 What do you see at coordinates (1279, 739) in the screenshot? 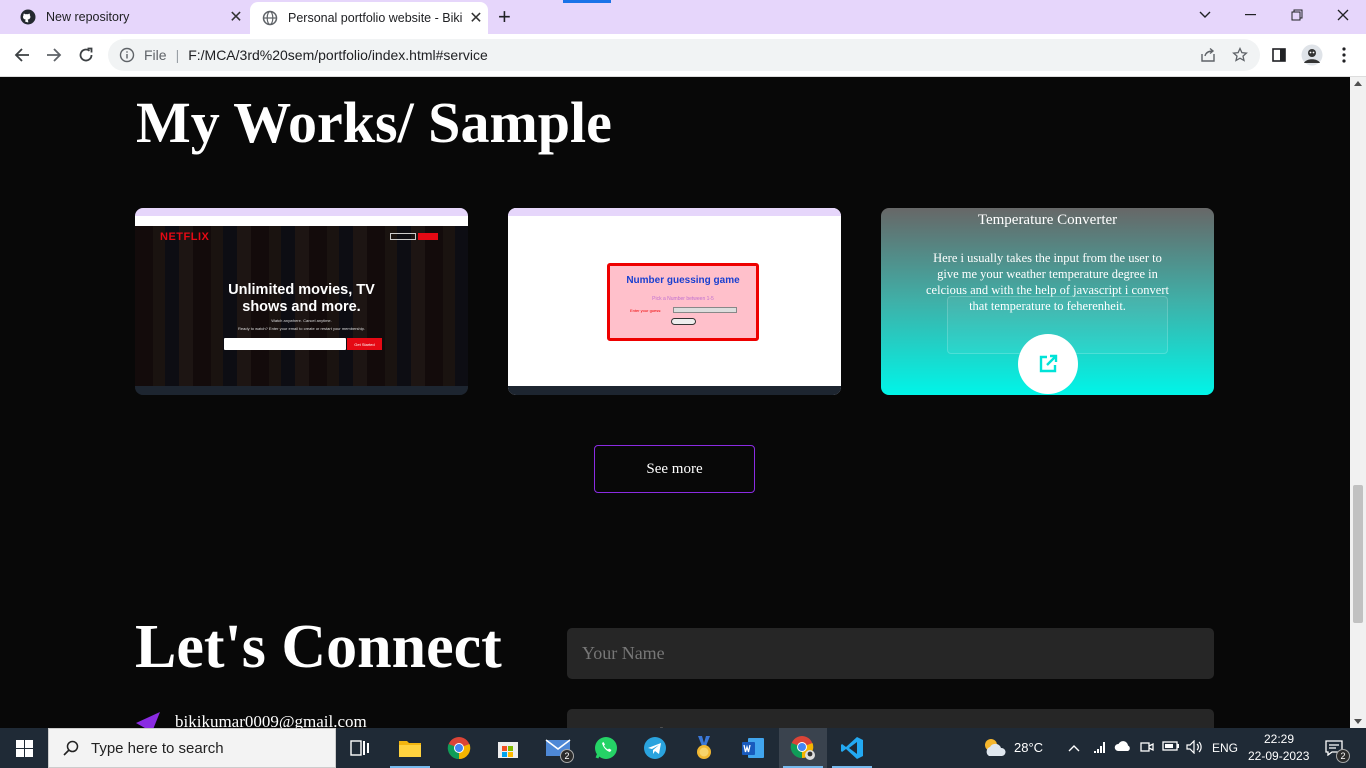
I see `clock-time: 22:29` at bounding box center [1279, 739].